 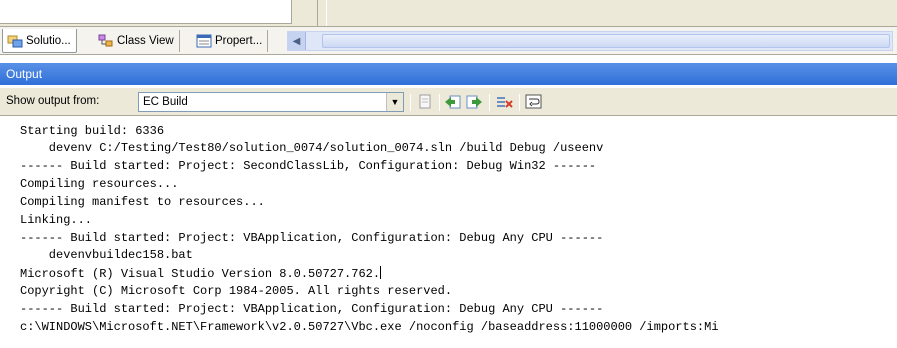 What do you see at coordinates (394, 102) in the screenshot?
I see `chevron-down-icon: ▼` at bounding box center [394, 102].